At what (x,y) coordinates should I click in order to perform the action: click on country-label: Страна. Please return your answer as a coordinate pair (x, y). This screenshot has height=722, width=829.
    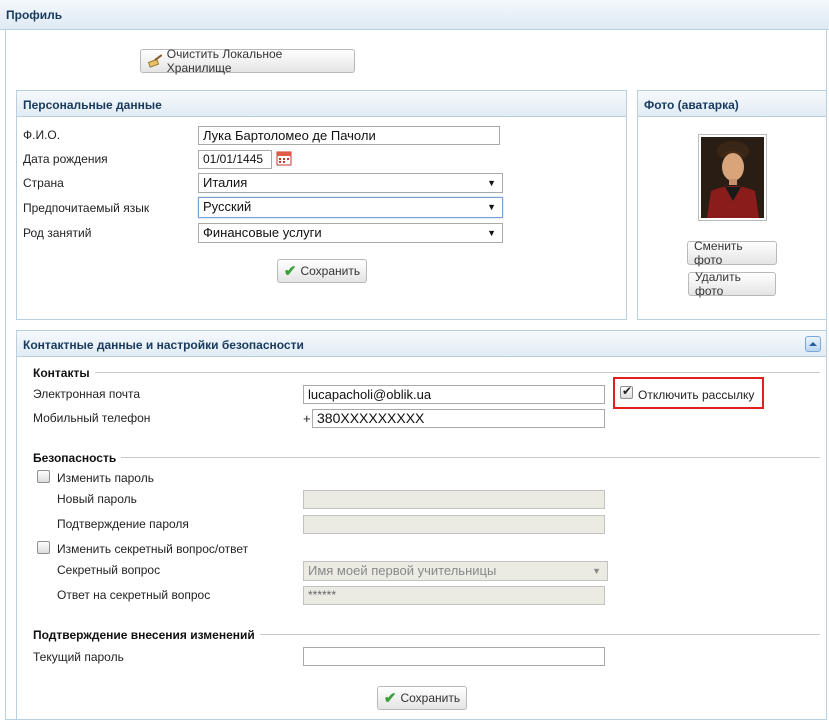
    Looking at the image, I should click on (43, 183).